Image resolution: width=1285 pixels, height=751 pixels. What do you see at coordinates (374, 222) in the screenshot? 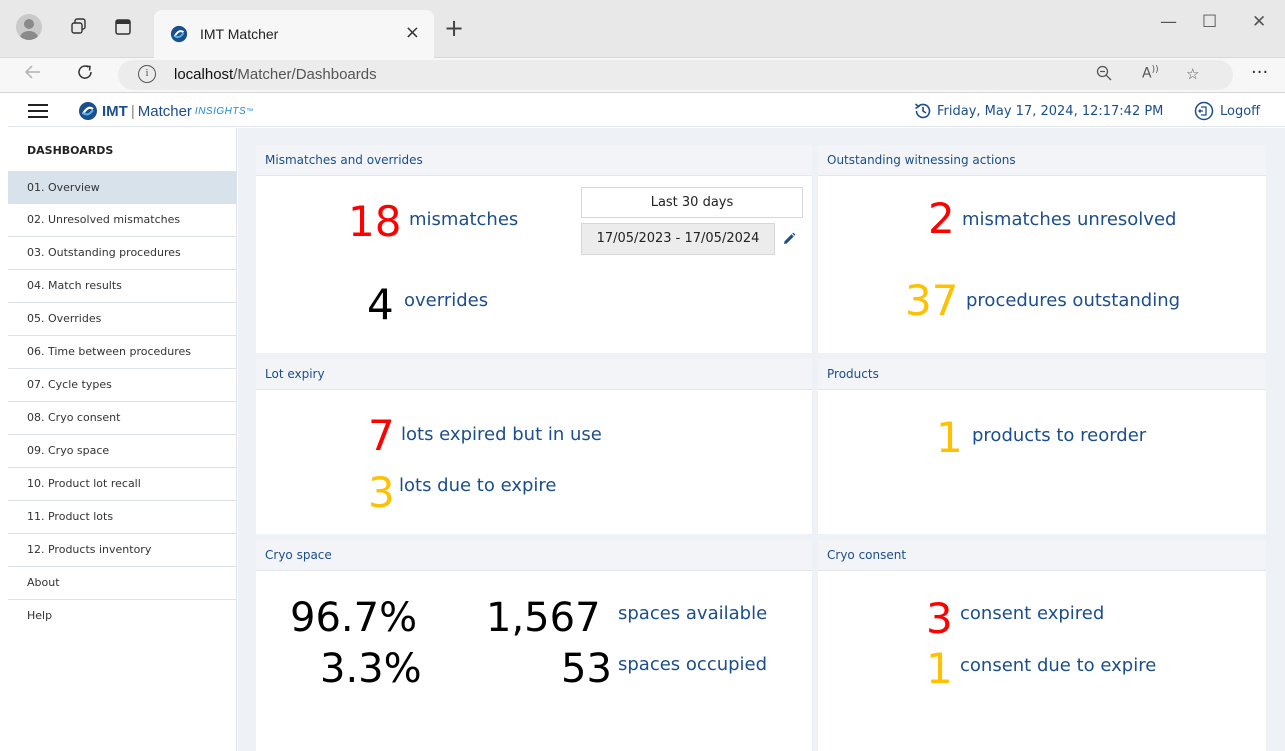
I see `mismatch-count: 18` at bounding box center [374, 222].